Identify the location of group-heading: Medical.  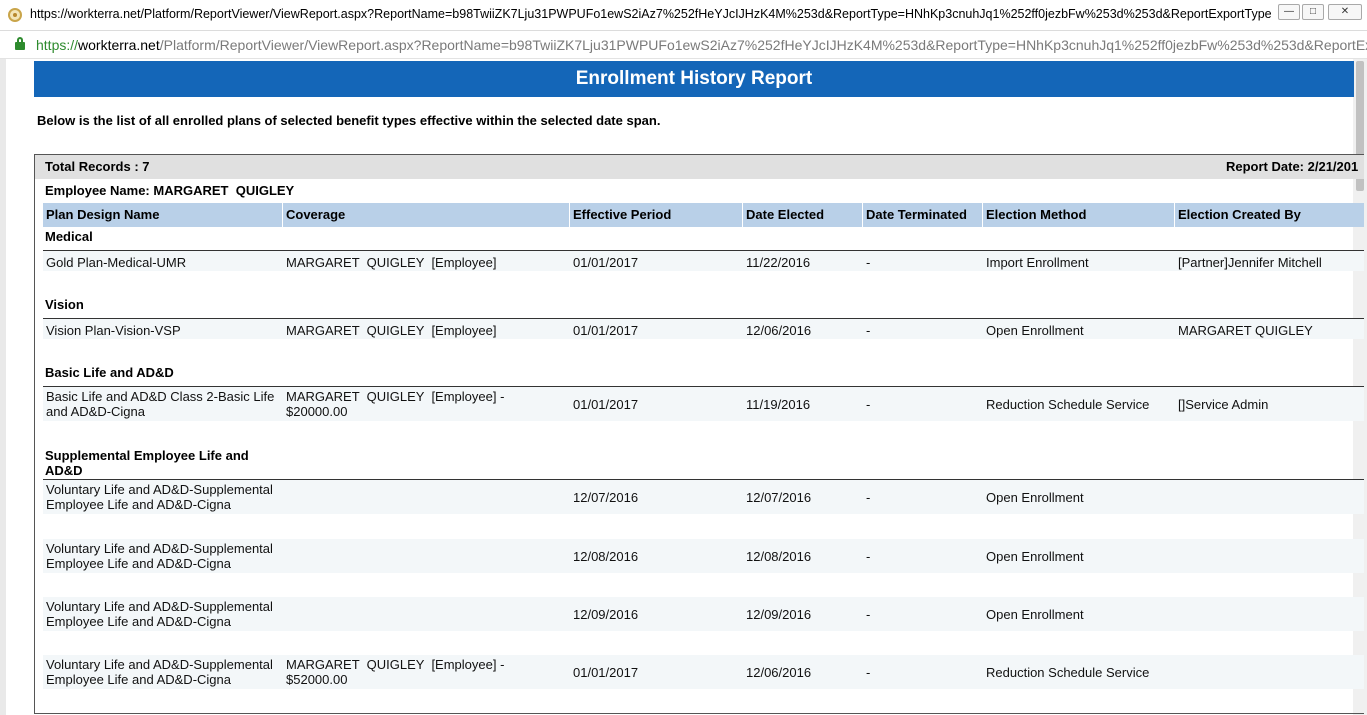
(69, 236).